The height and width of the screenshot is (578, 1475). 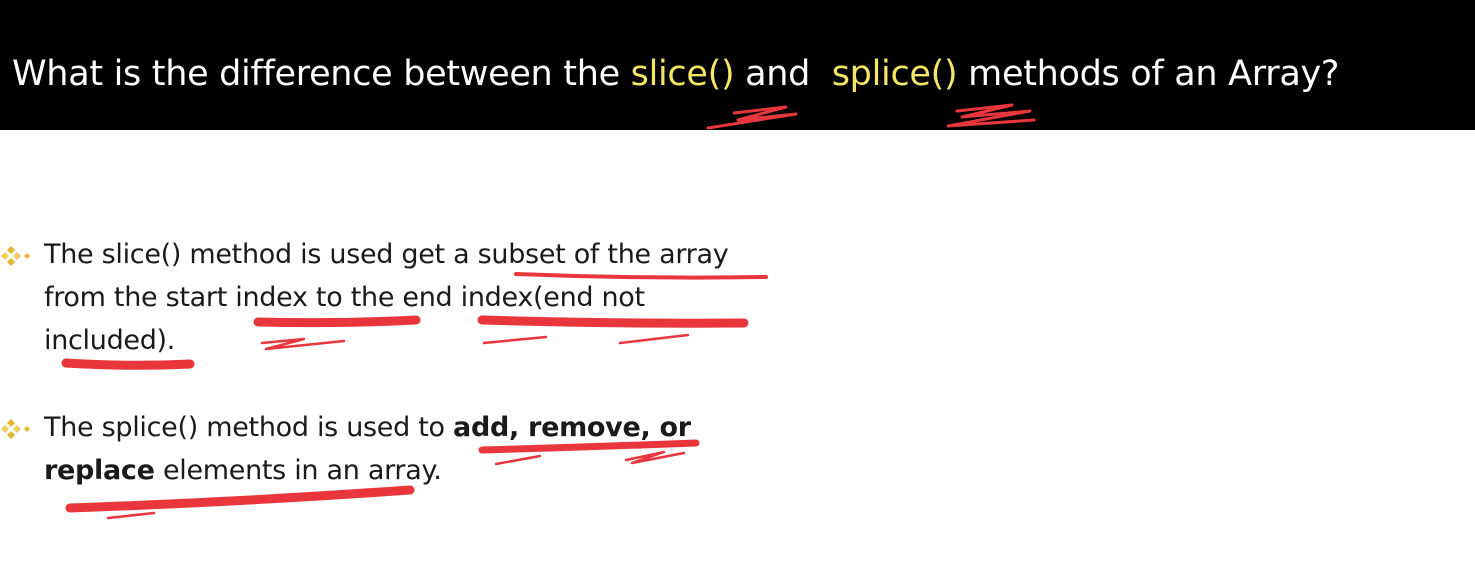 What do you see at coordinates (131, 515) in the screenshot?
I see `ink-tick-replace` at bounding box center [131, 515].